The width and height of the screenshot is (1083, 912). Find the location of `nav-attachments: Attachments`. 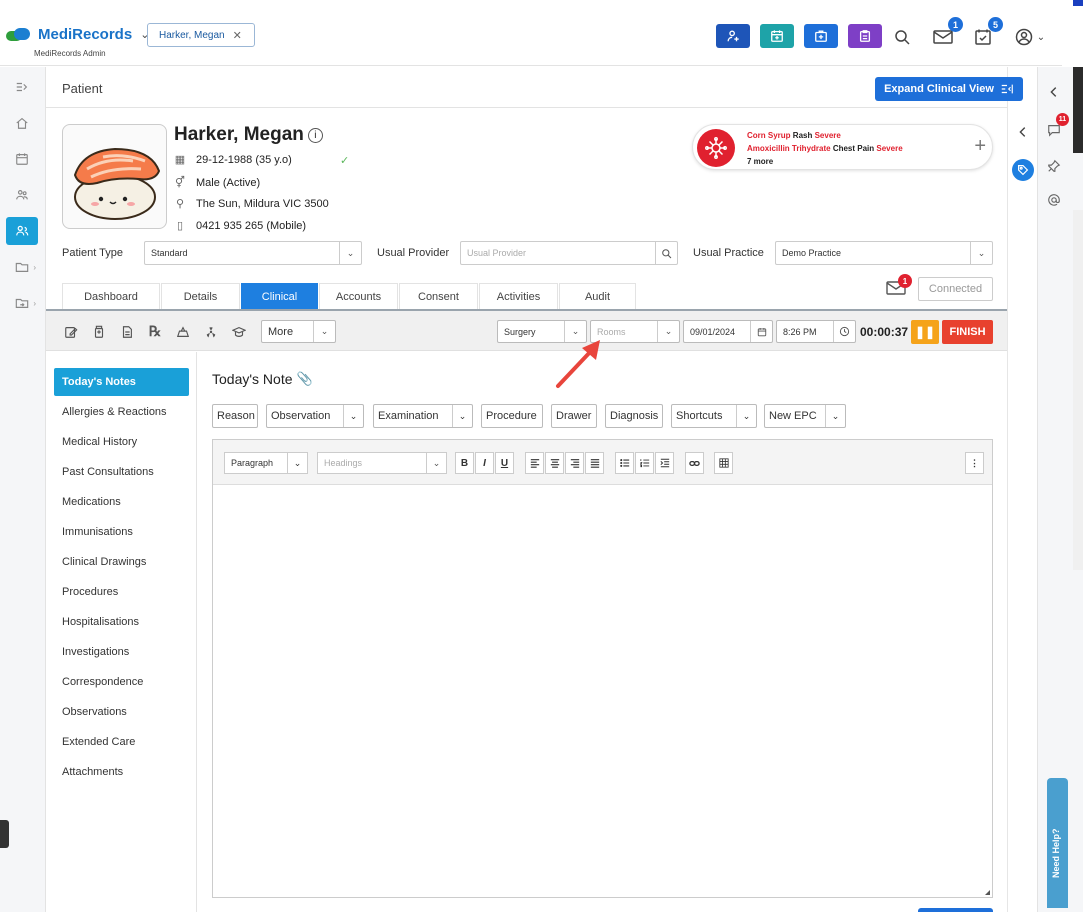

nav-attachments: Attachments is located at coordinates (121, 772).